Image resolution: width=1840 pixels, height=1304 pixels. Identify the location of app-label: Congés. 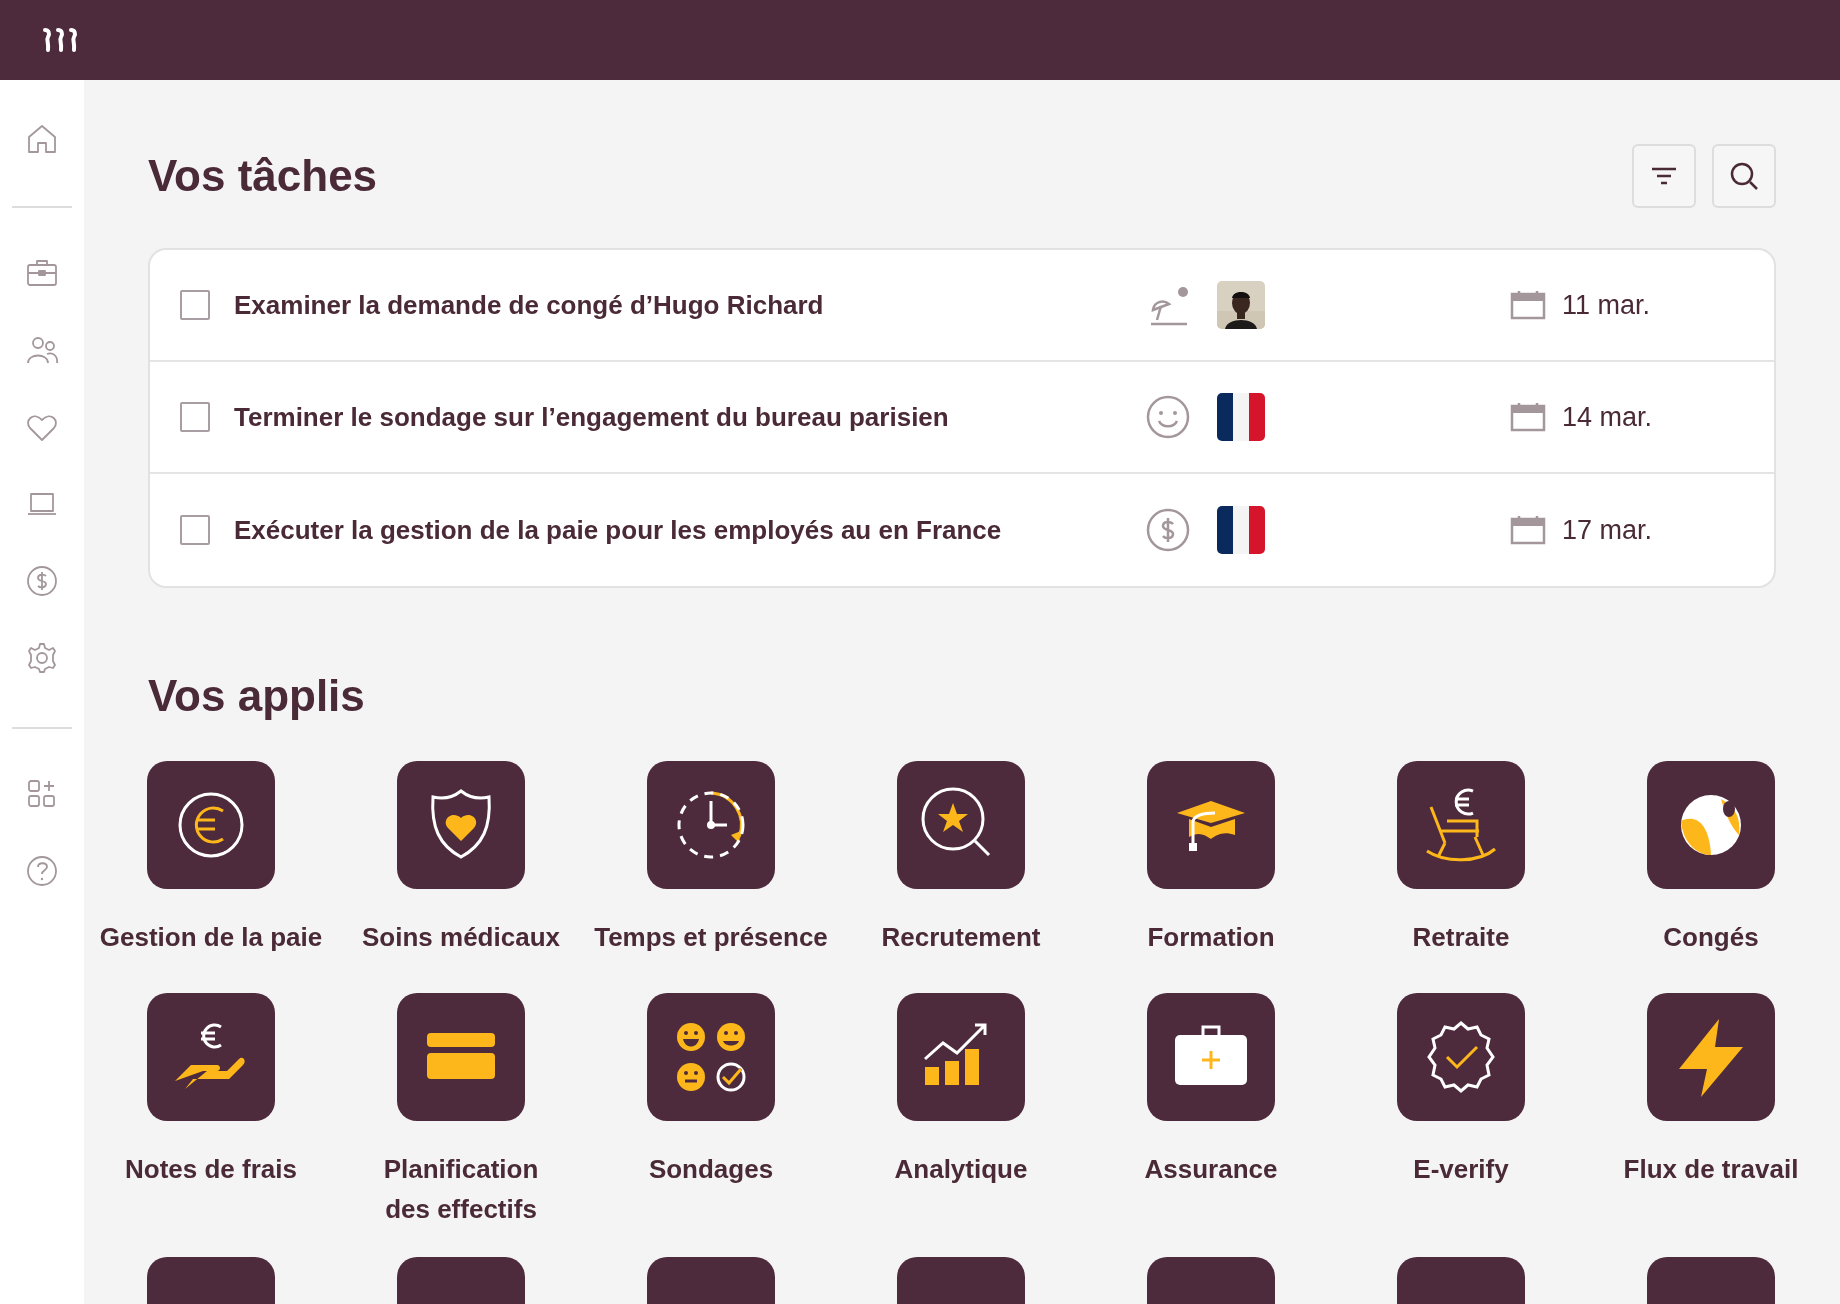
(1711, 937).